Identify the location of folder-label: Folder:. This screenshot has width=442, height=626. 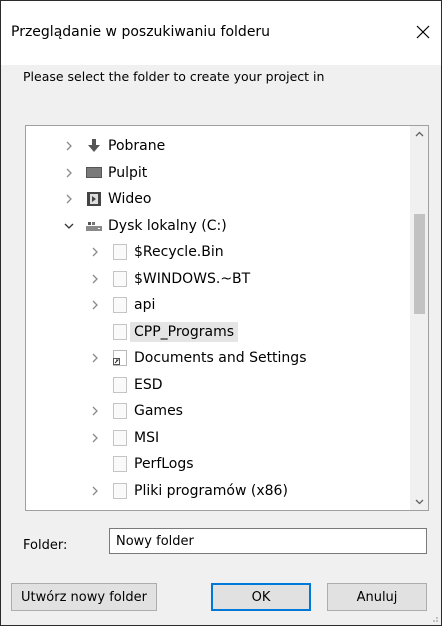
(45, 545).